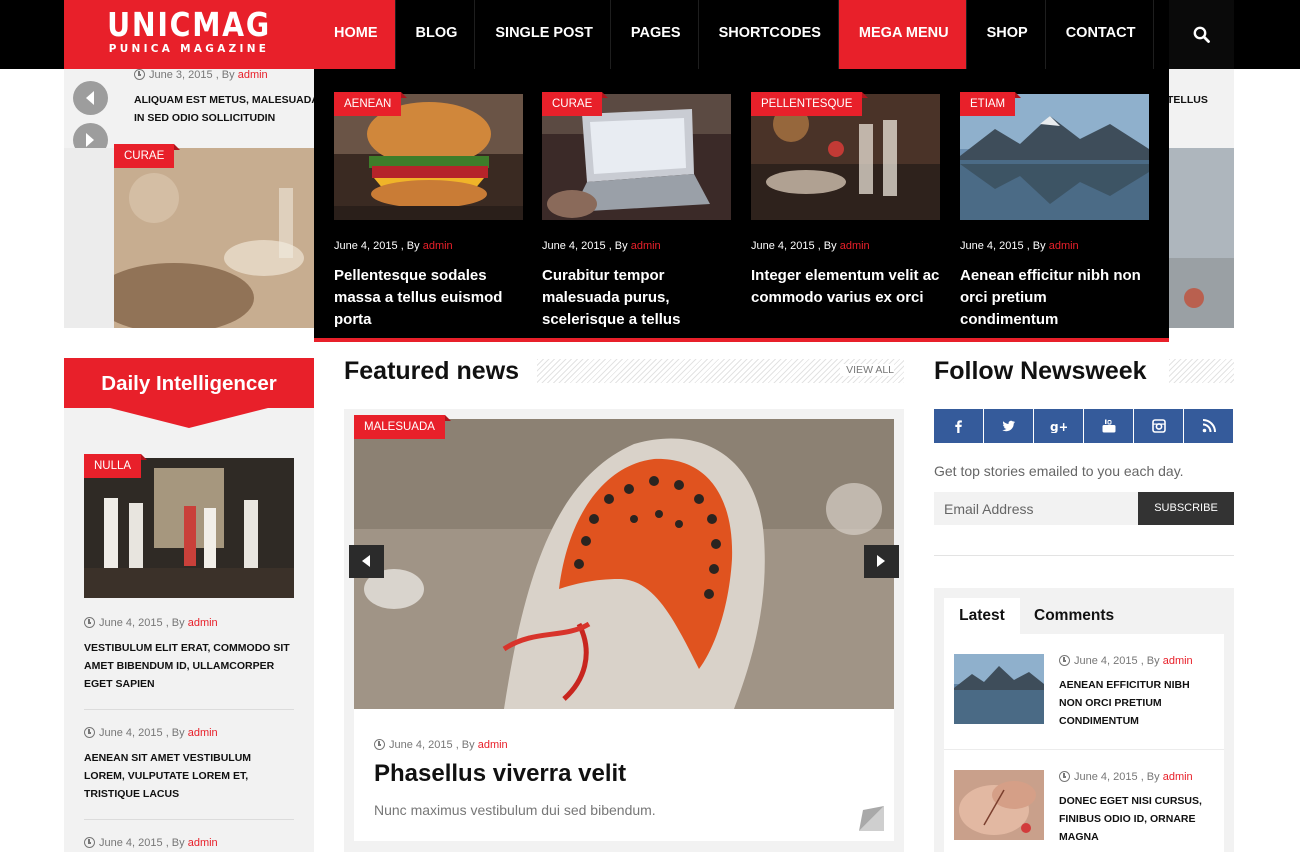  Describe the element at coordinates (1108, 426) in the screenshot. I see `youtube-button` at that location.